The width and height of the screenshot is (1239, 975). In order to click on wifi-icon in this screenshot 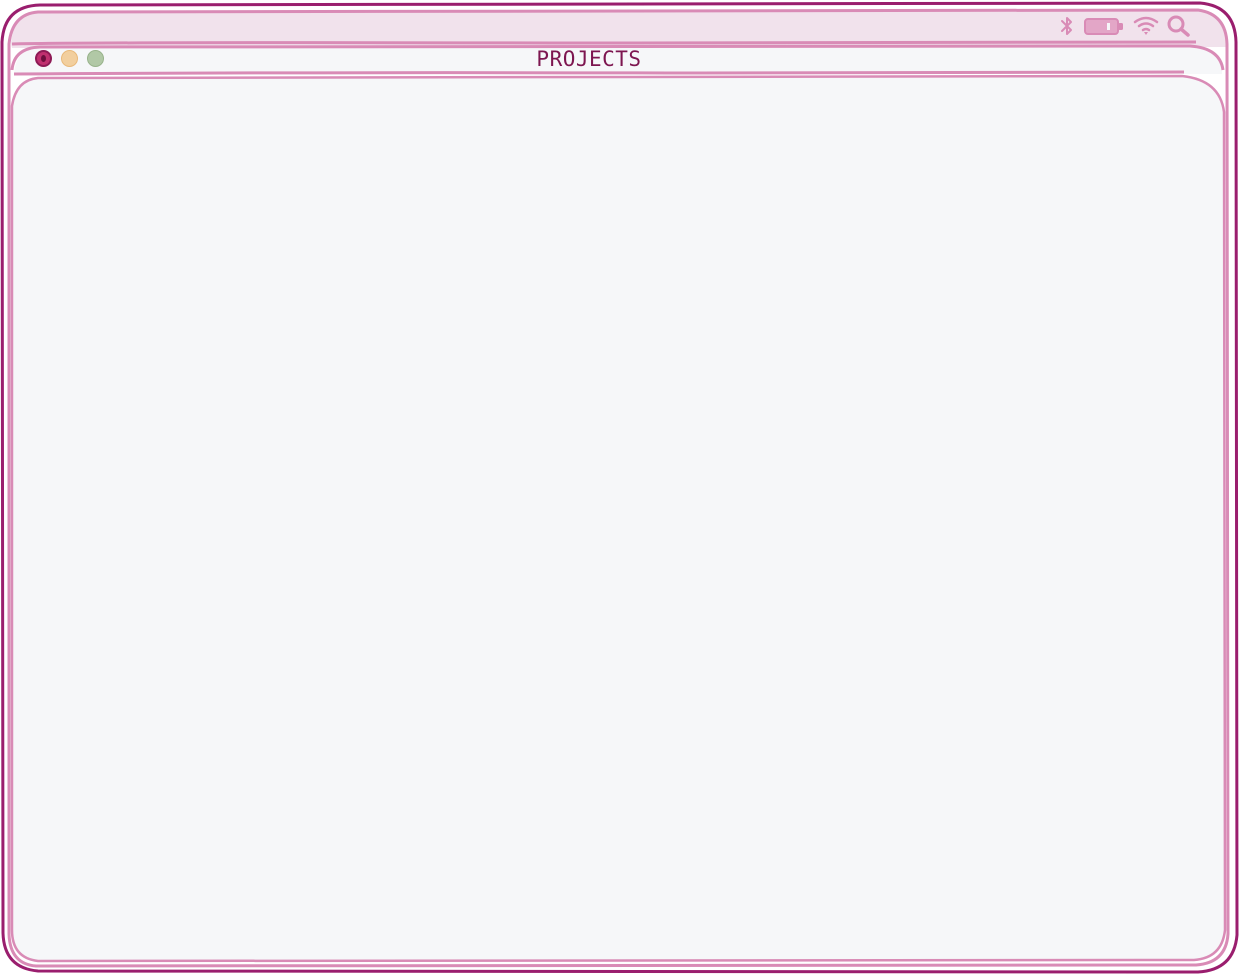, I will do `click(1146, 26)`.